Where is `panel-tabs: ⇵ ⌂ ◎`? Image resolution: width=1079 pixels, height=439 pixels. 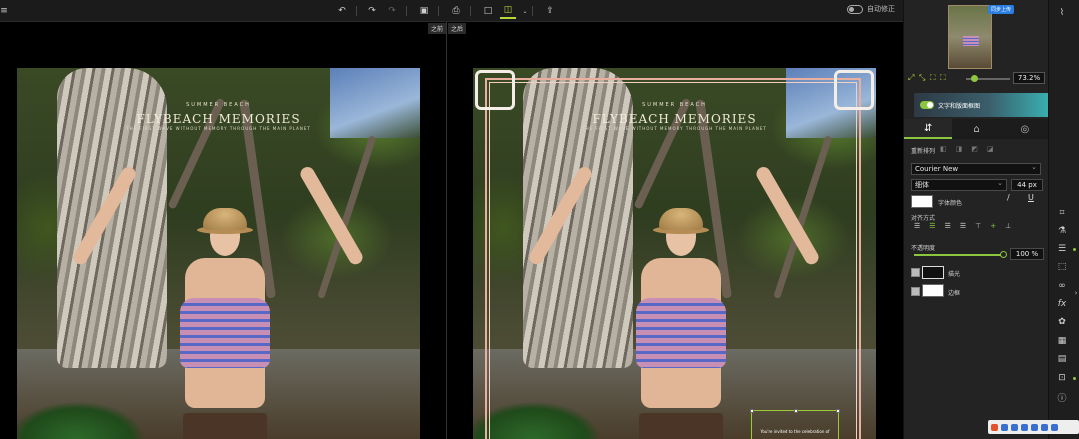 panel-tabs: ⇵ ⌂ ◎ is located at coordinates (976, 129).